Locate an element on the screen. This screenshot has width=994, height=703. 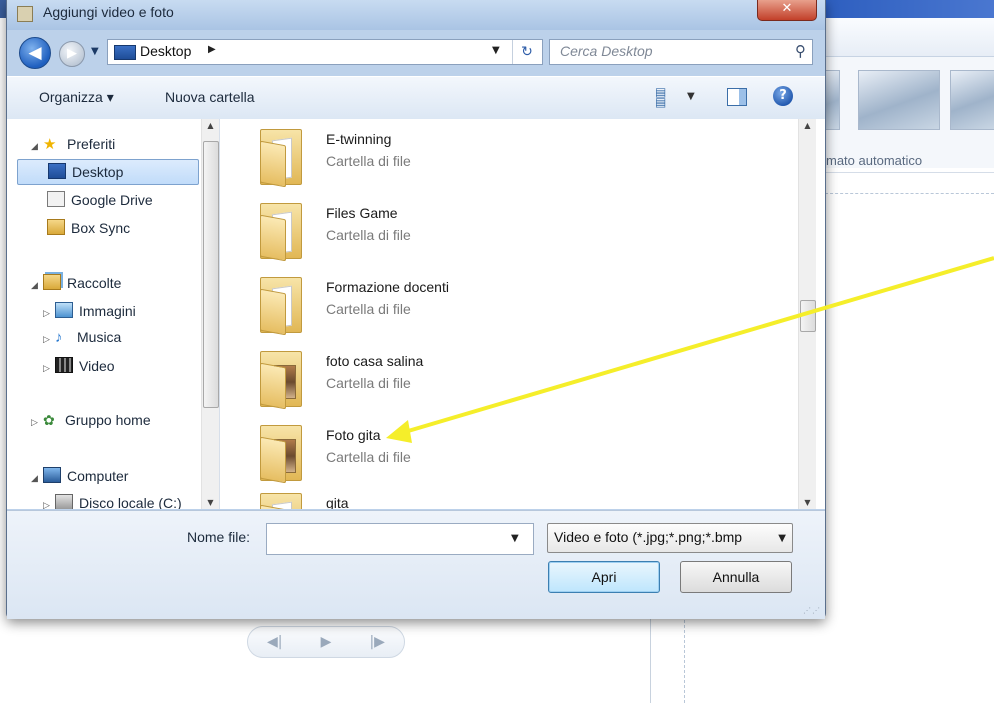
address-breadcrumb-desktop: Desktop is located at coordinates (165, 51).